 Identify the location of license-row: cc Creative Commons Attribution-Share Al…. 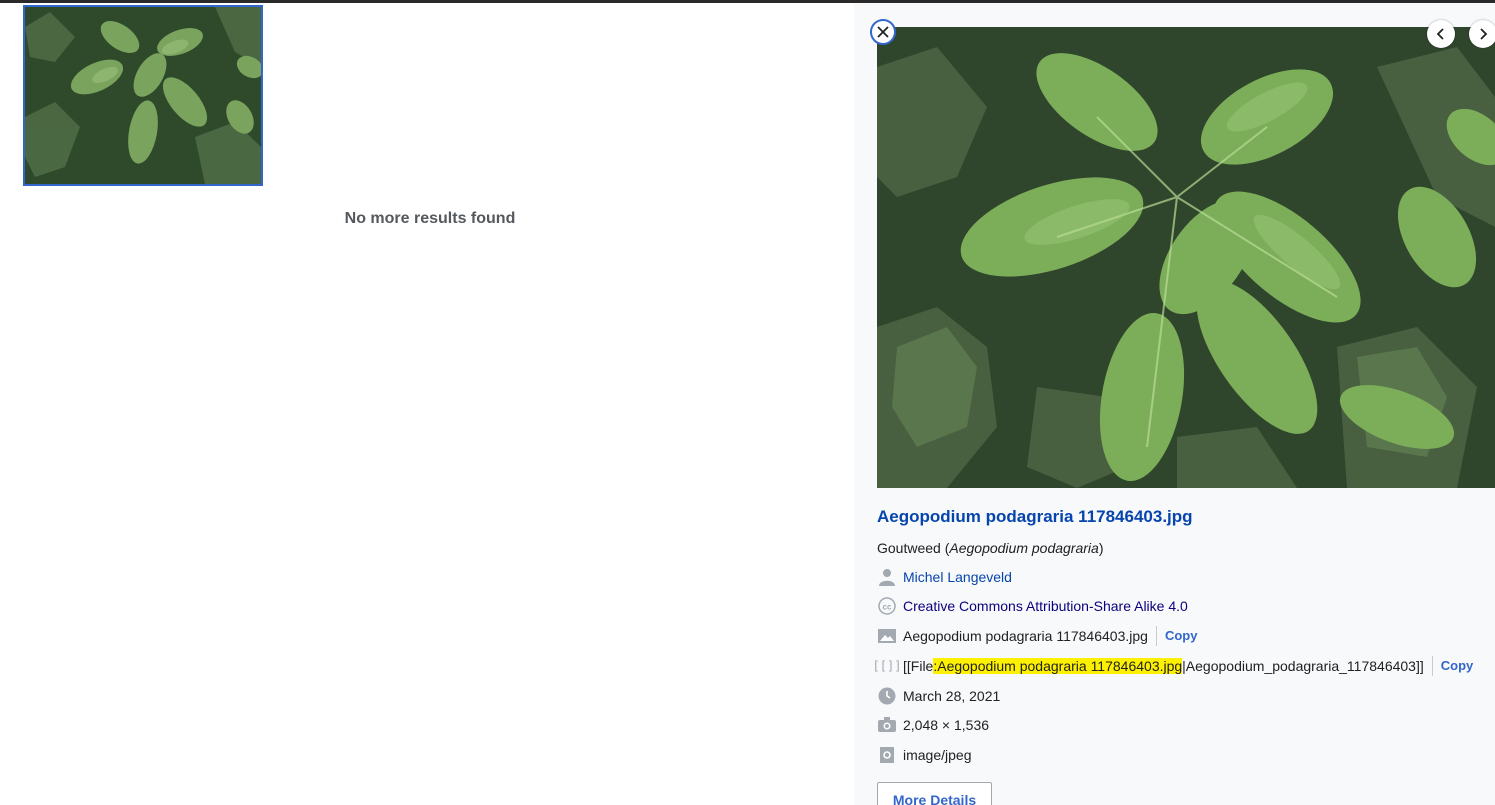
(1032, 606).